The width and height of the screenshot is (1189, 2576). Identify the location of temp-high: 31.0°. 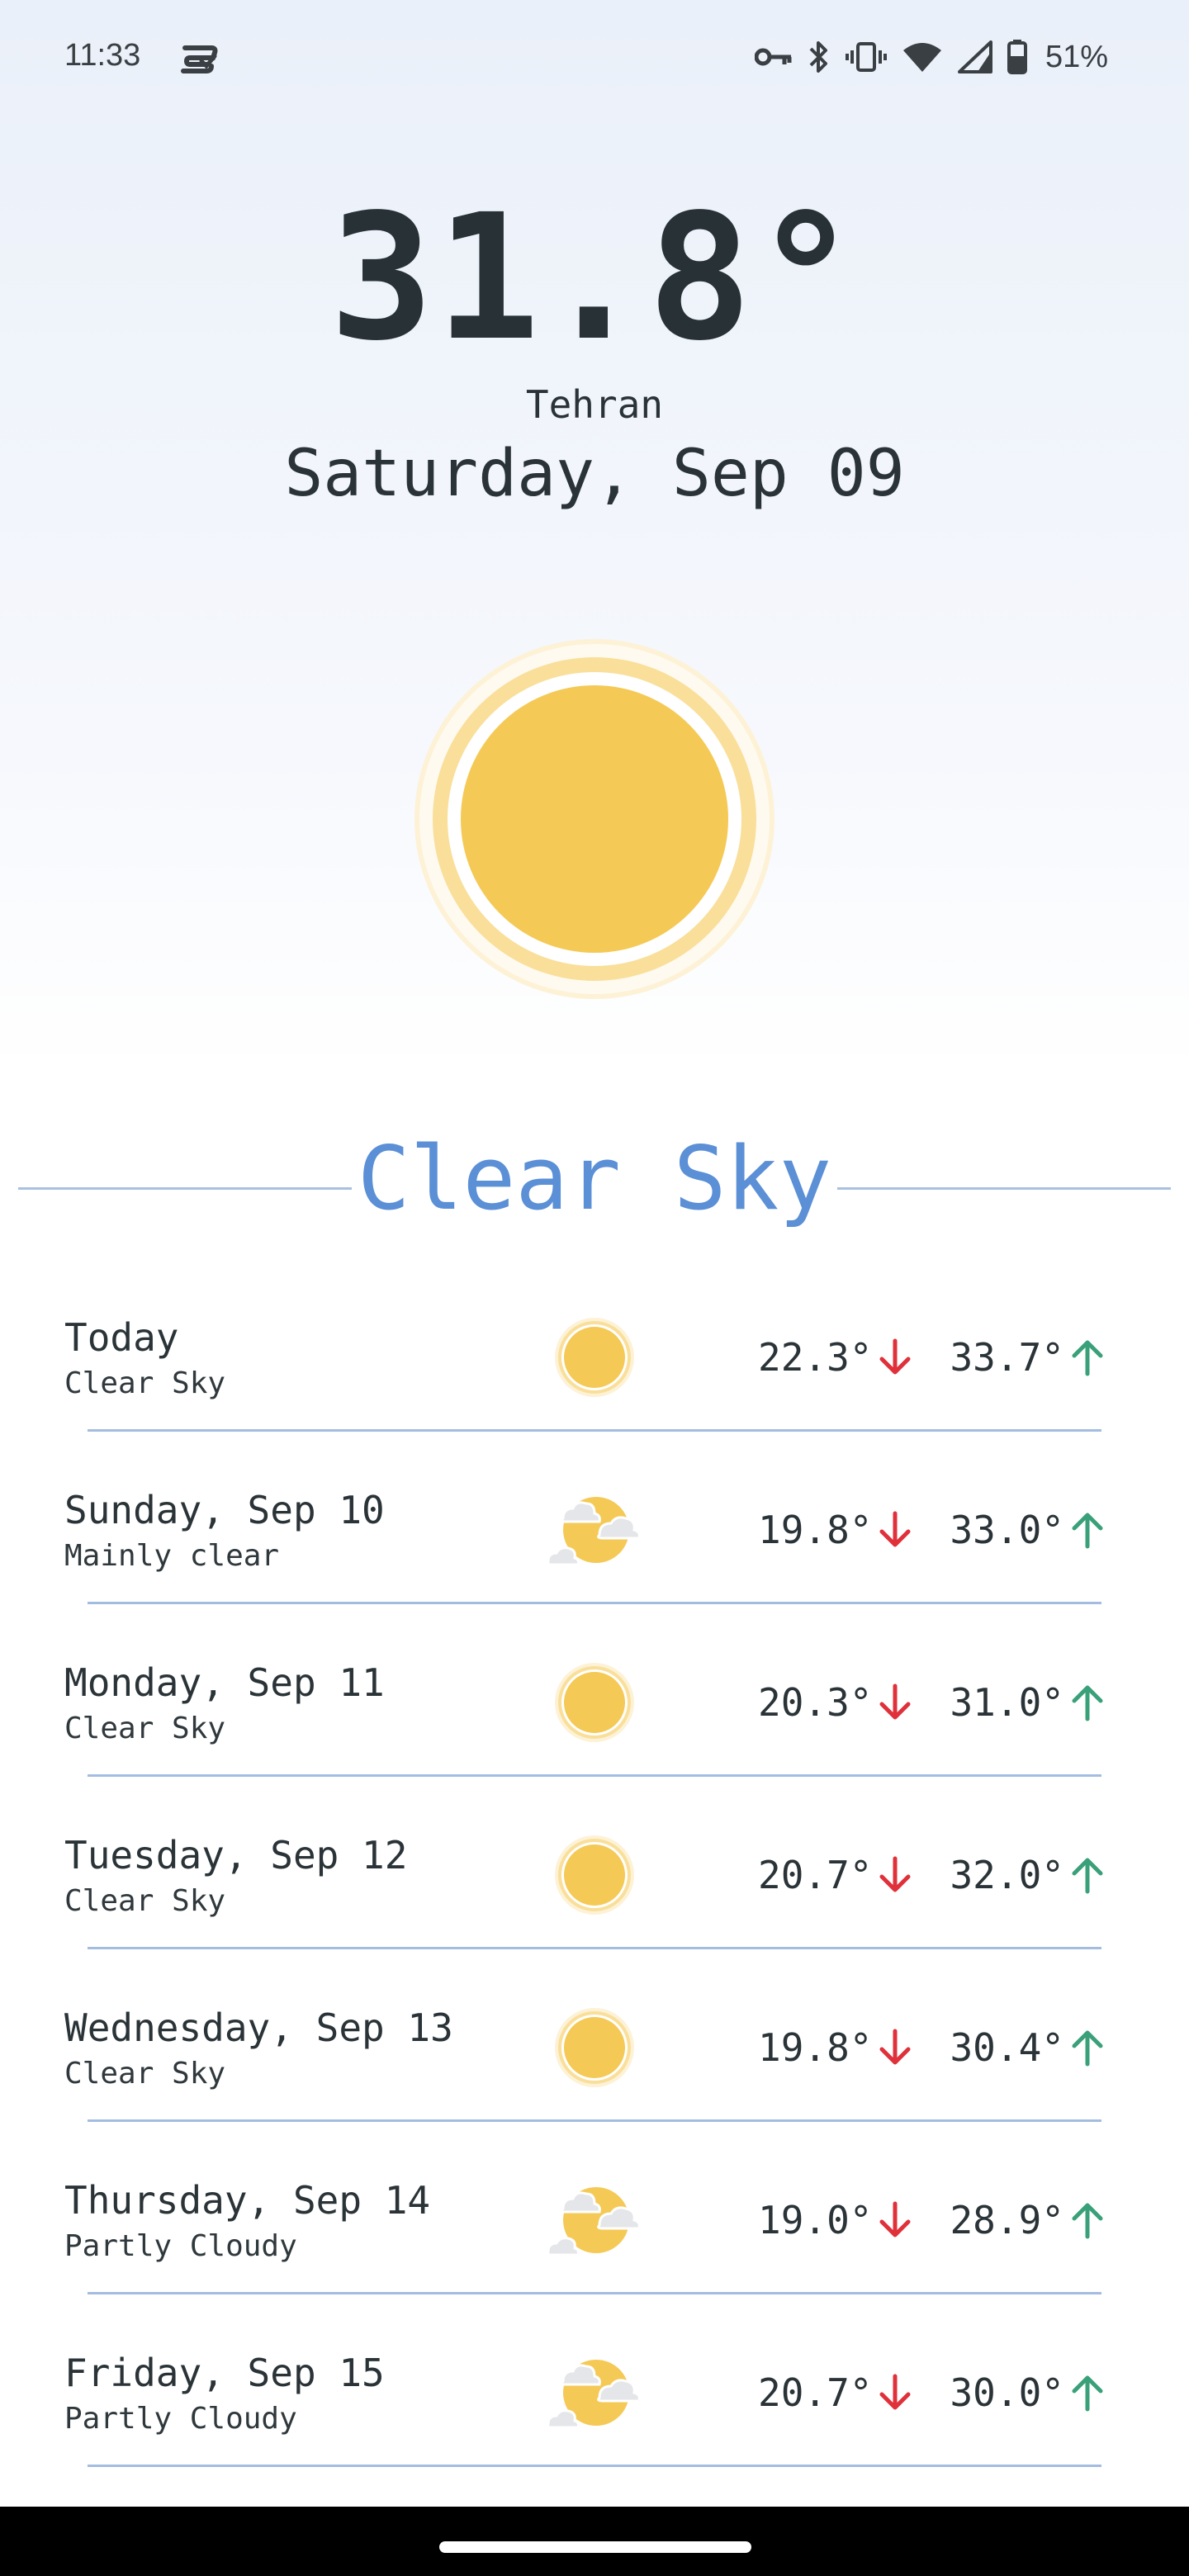
(1007, 1702).